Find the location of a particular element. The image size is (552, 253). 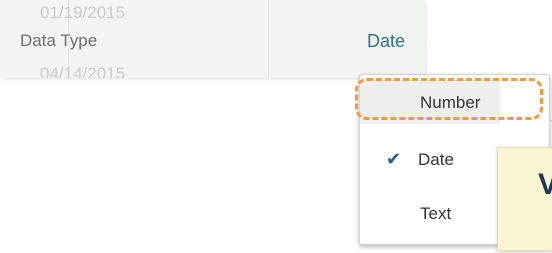

option-text: Text is located at coordinates (430, 213).